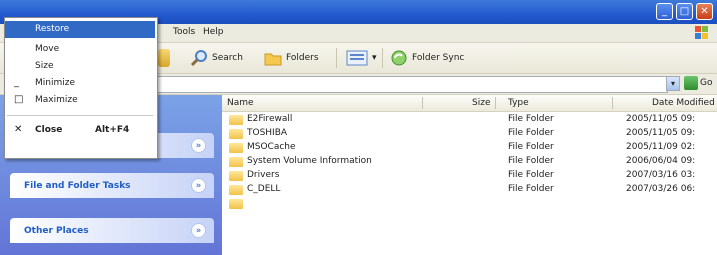 The height and width of the screenshot is (255, 717). I want to click on search-button: Search, so click(216, 58).